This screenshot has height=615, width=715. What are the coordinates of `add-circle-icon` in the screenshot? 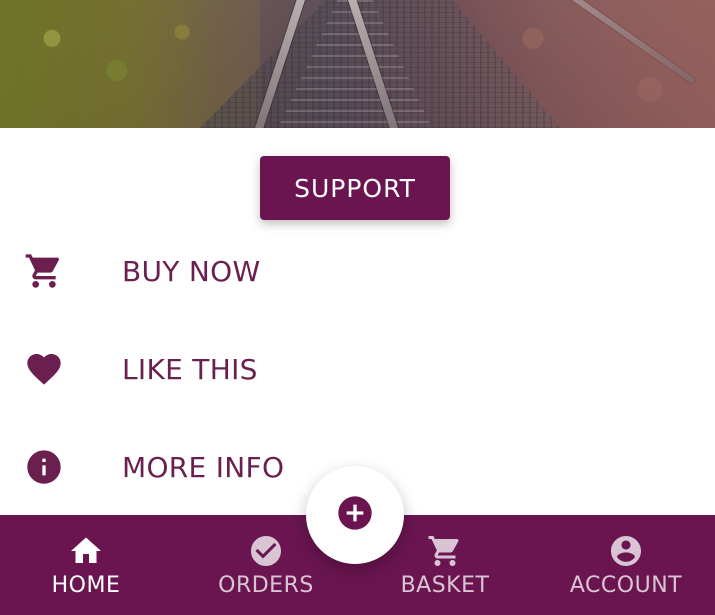 It's located at (355, 515).